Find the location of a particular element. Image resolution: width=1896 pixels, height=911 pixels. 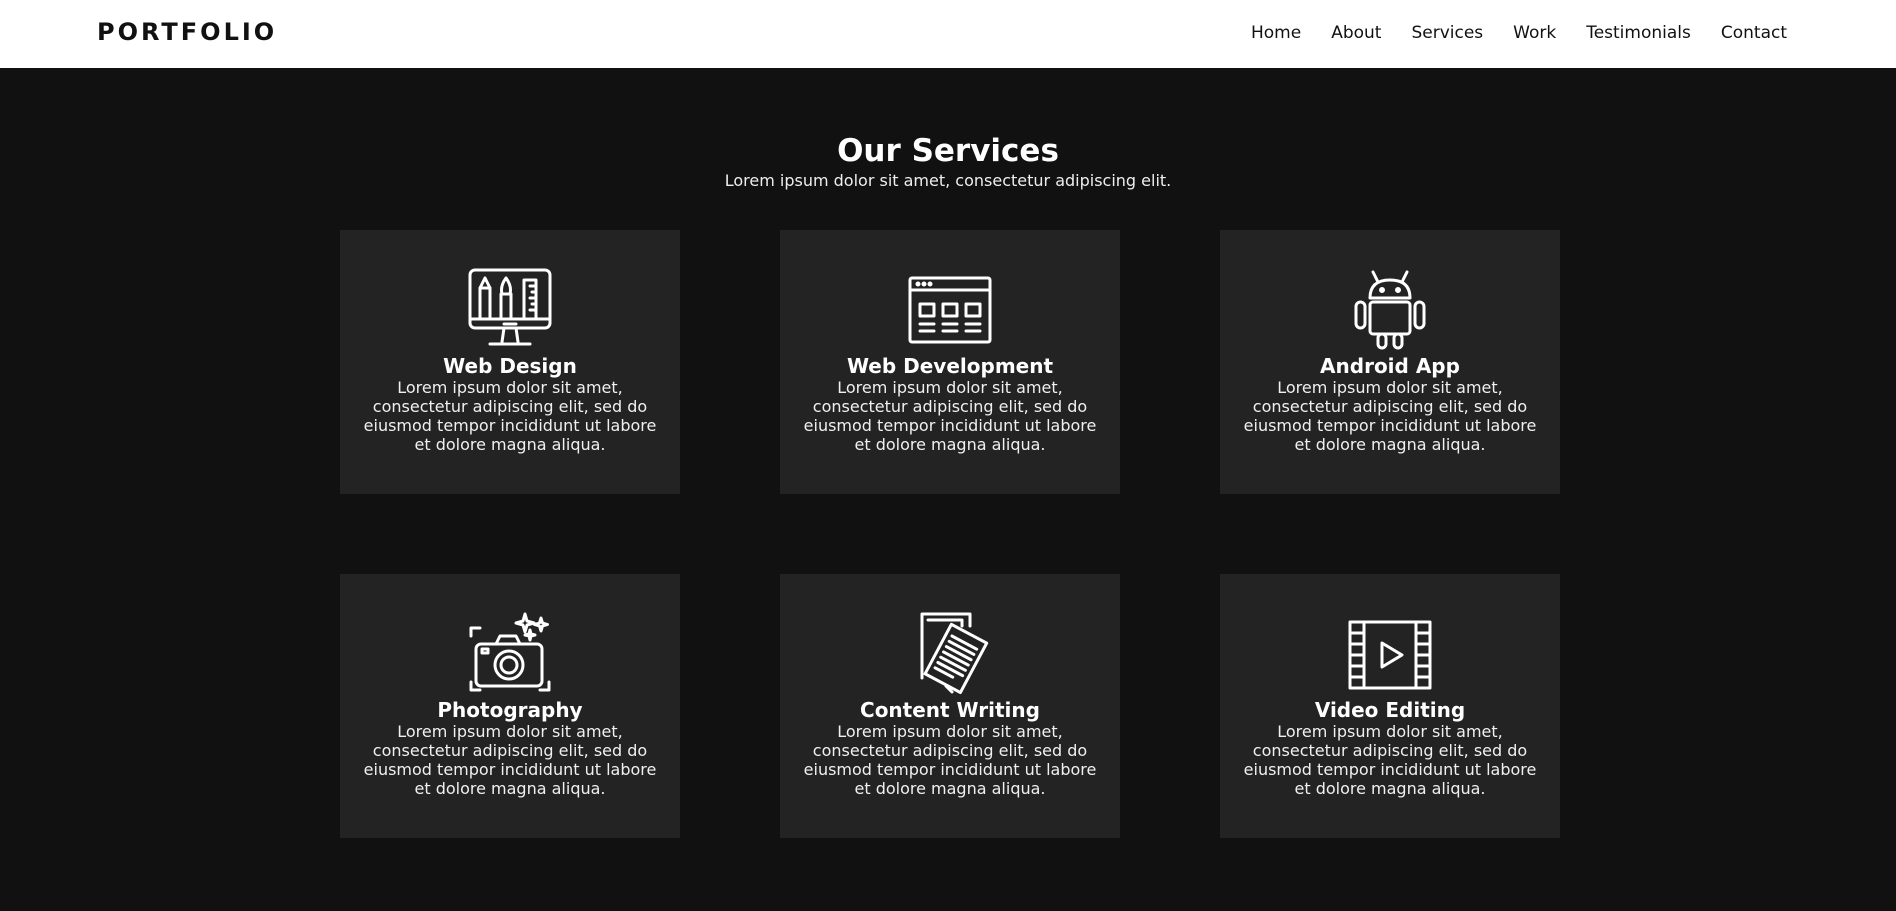

nav-link-home: Home is located at coordinates (1276, 33).